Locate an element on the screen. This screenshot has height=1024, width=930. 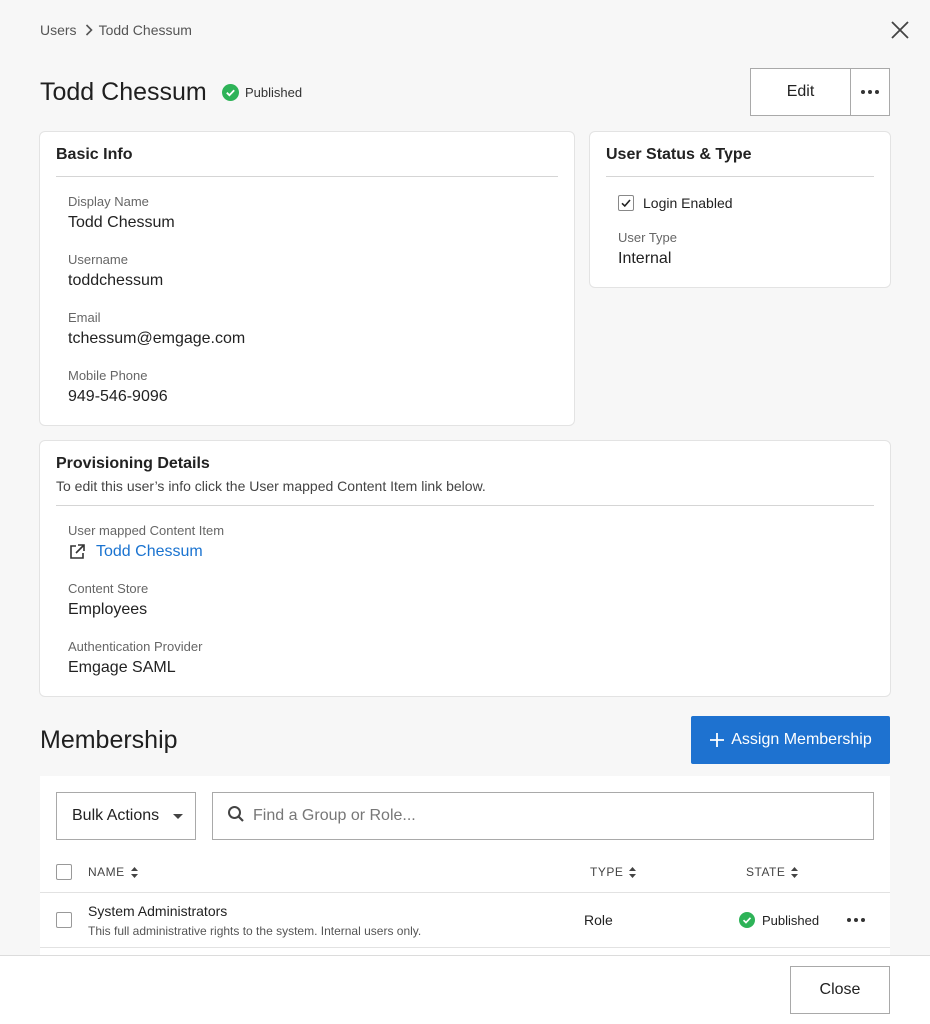
mapped-content-label: User mapped Content Item is located at coordinates (146, 530).